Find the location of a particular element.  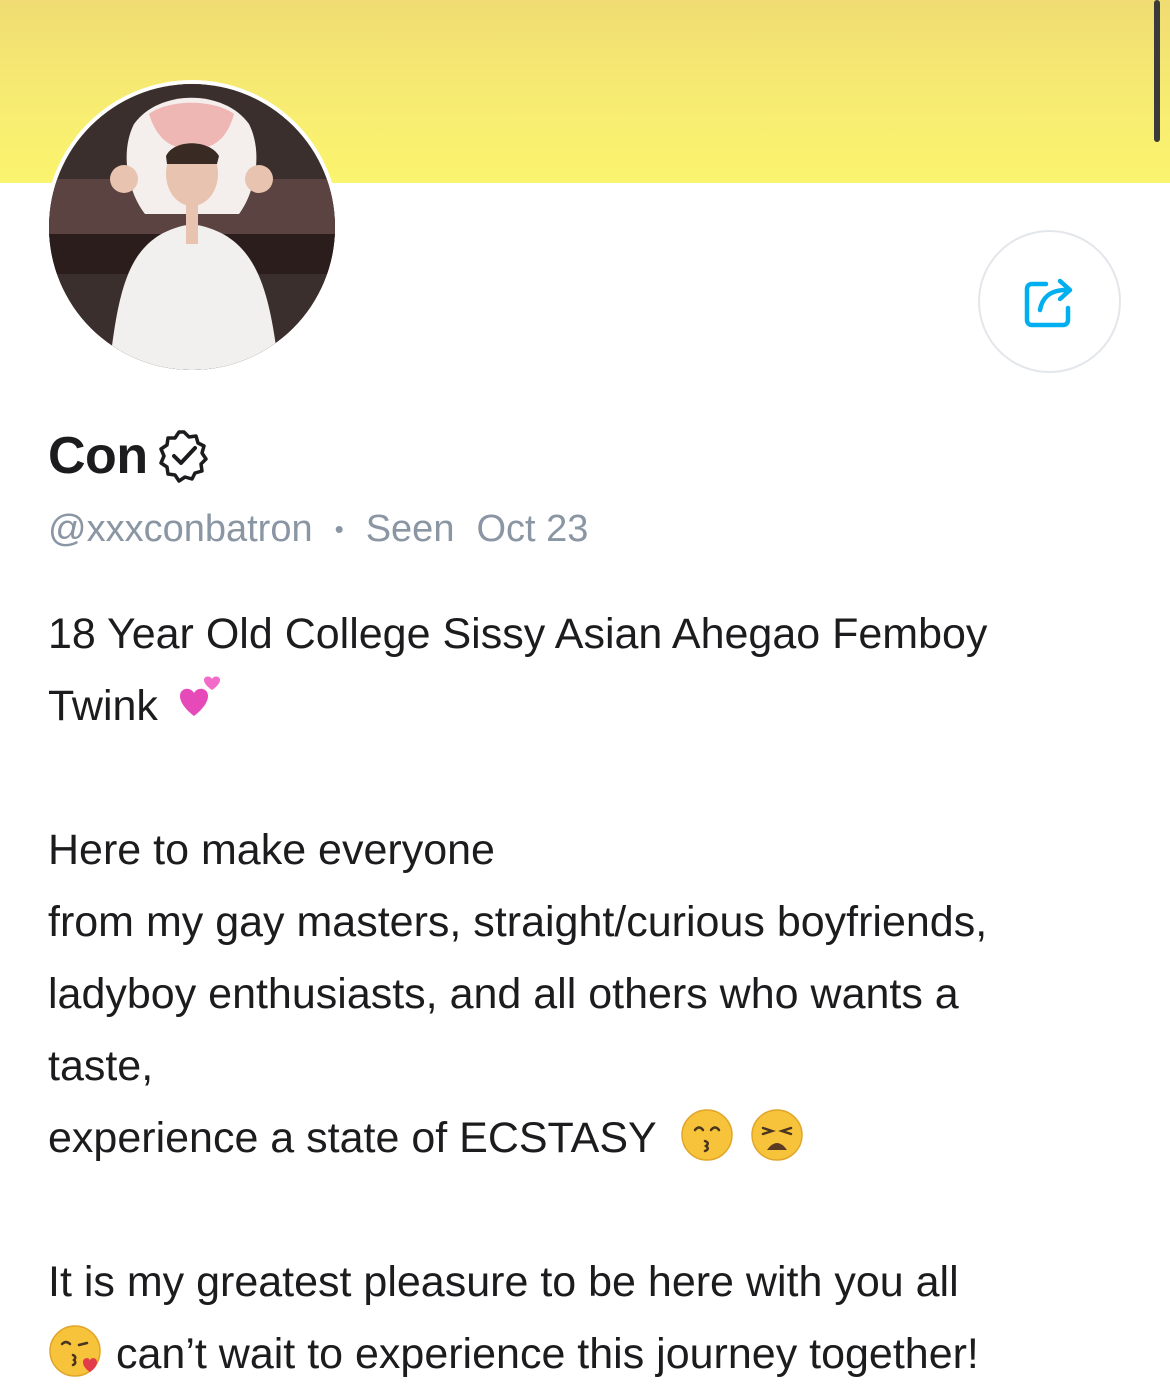

profile-name-row: Con is located at coordinates (130, 456).